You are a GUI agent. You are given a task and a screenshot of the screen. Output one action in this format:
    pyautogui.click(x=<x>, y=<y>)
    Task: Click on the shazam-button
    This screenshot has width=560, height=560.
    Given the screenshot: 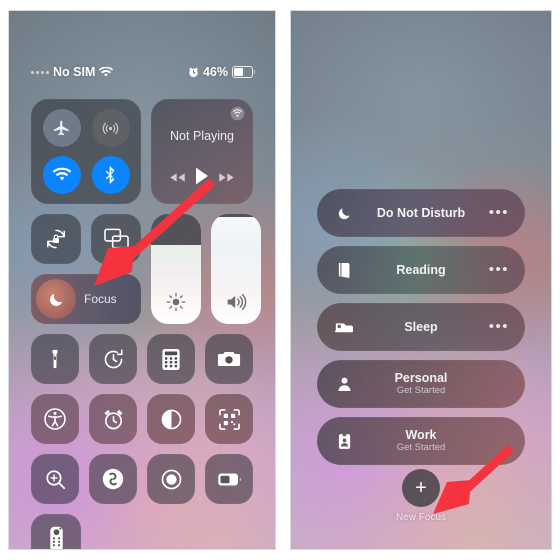 What is the action you would take?
    pyautogui.click(x=113, y=479)
    